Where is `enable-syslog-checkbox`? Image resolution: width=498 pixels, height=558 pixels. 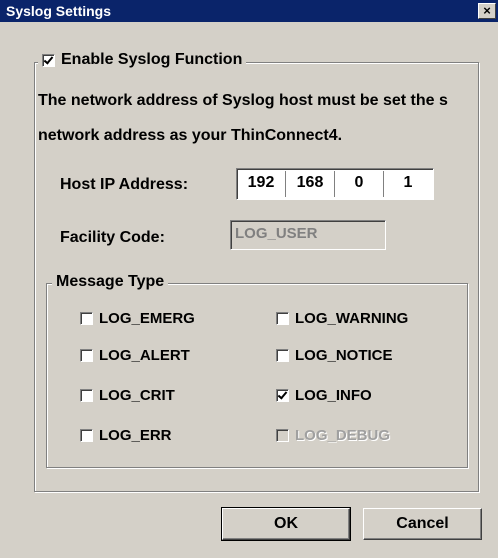
enable-syslog-checkbox is located at coordinates (48, 60).